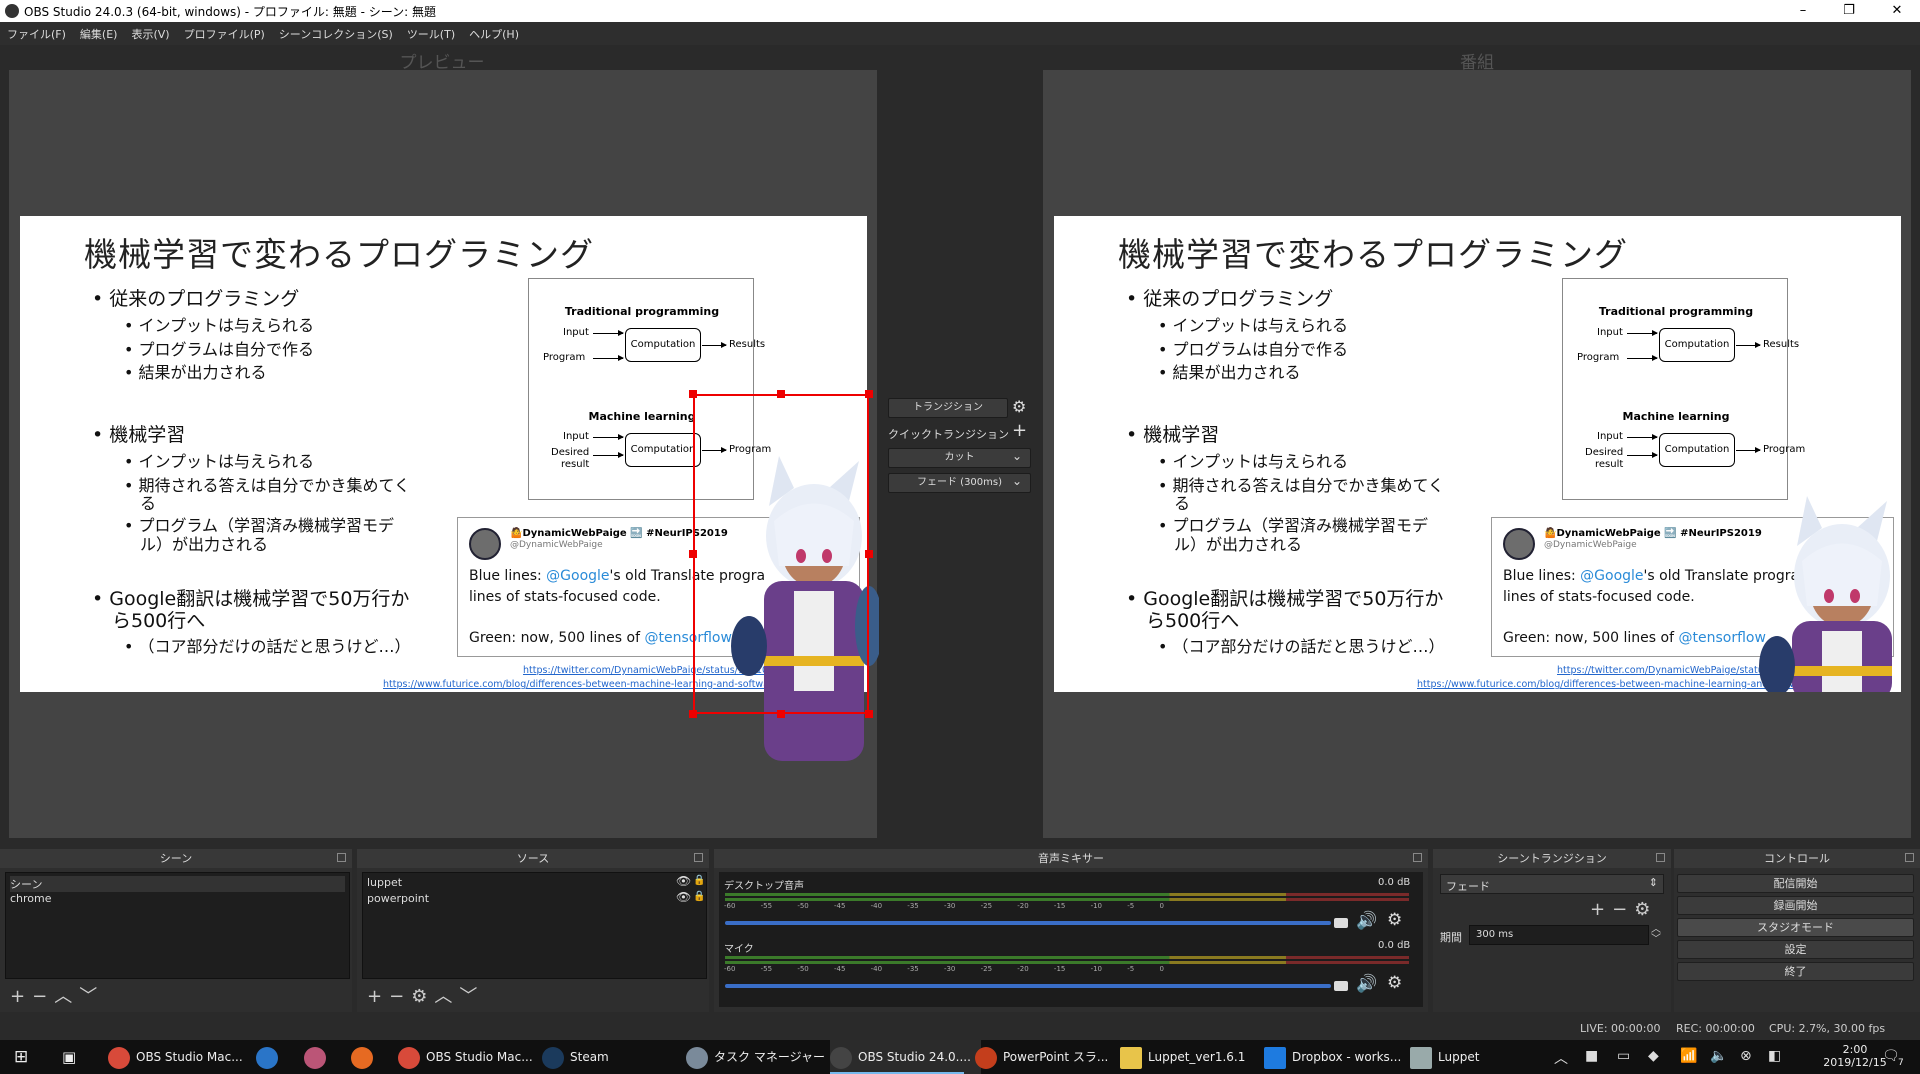  I want to click on sources-list: luppet powerpoint 👁 🔒 👁 🔒, so click(534, 925).